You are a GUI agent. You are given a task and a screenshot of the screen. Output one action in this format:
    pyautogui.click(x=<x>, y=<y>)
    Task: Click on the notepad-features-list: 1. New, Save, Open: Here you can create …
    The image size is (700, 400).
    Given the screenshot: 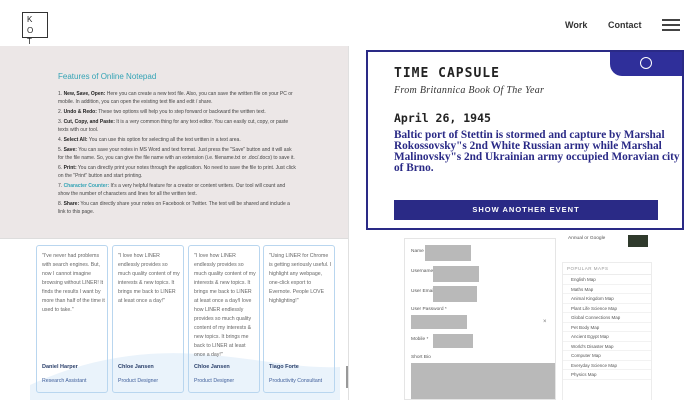 What is the action you would take?
    pyautogui.click(x=178, y=154)
    